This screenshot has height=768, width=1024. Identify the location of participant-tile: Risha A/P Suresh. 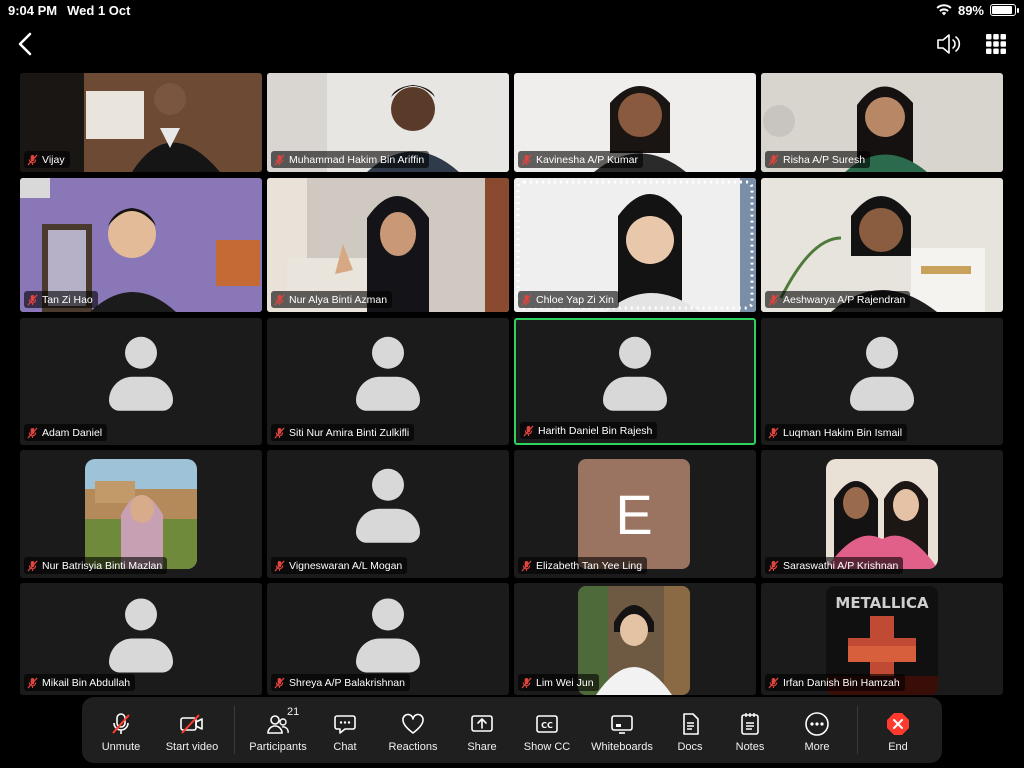
(882, 122).